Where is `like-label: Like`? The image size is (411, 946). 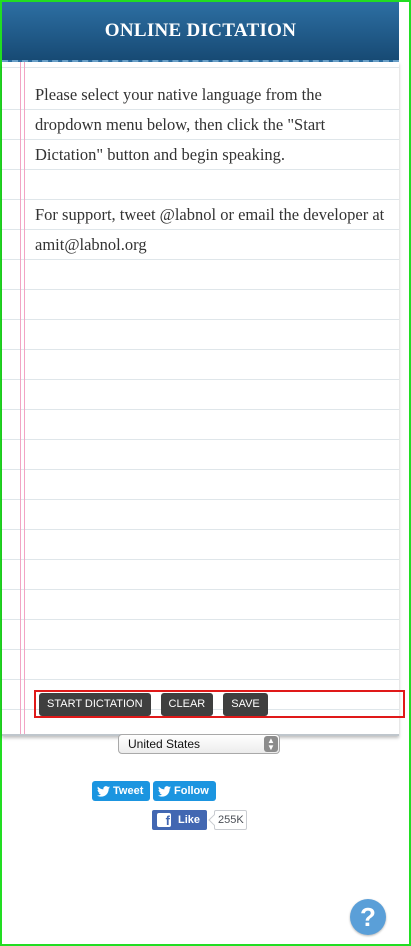
like-label: Like is located at coordinates (189, 820).